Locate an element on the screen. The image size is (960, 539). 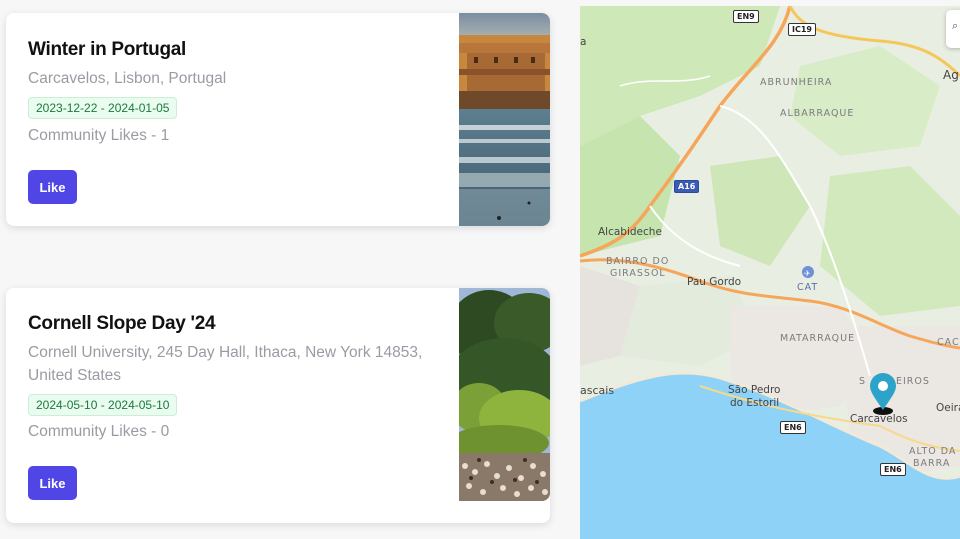
map-label: a is located at coordinates (583, 42).